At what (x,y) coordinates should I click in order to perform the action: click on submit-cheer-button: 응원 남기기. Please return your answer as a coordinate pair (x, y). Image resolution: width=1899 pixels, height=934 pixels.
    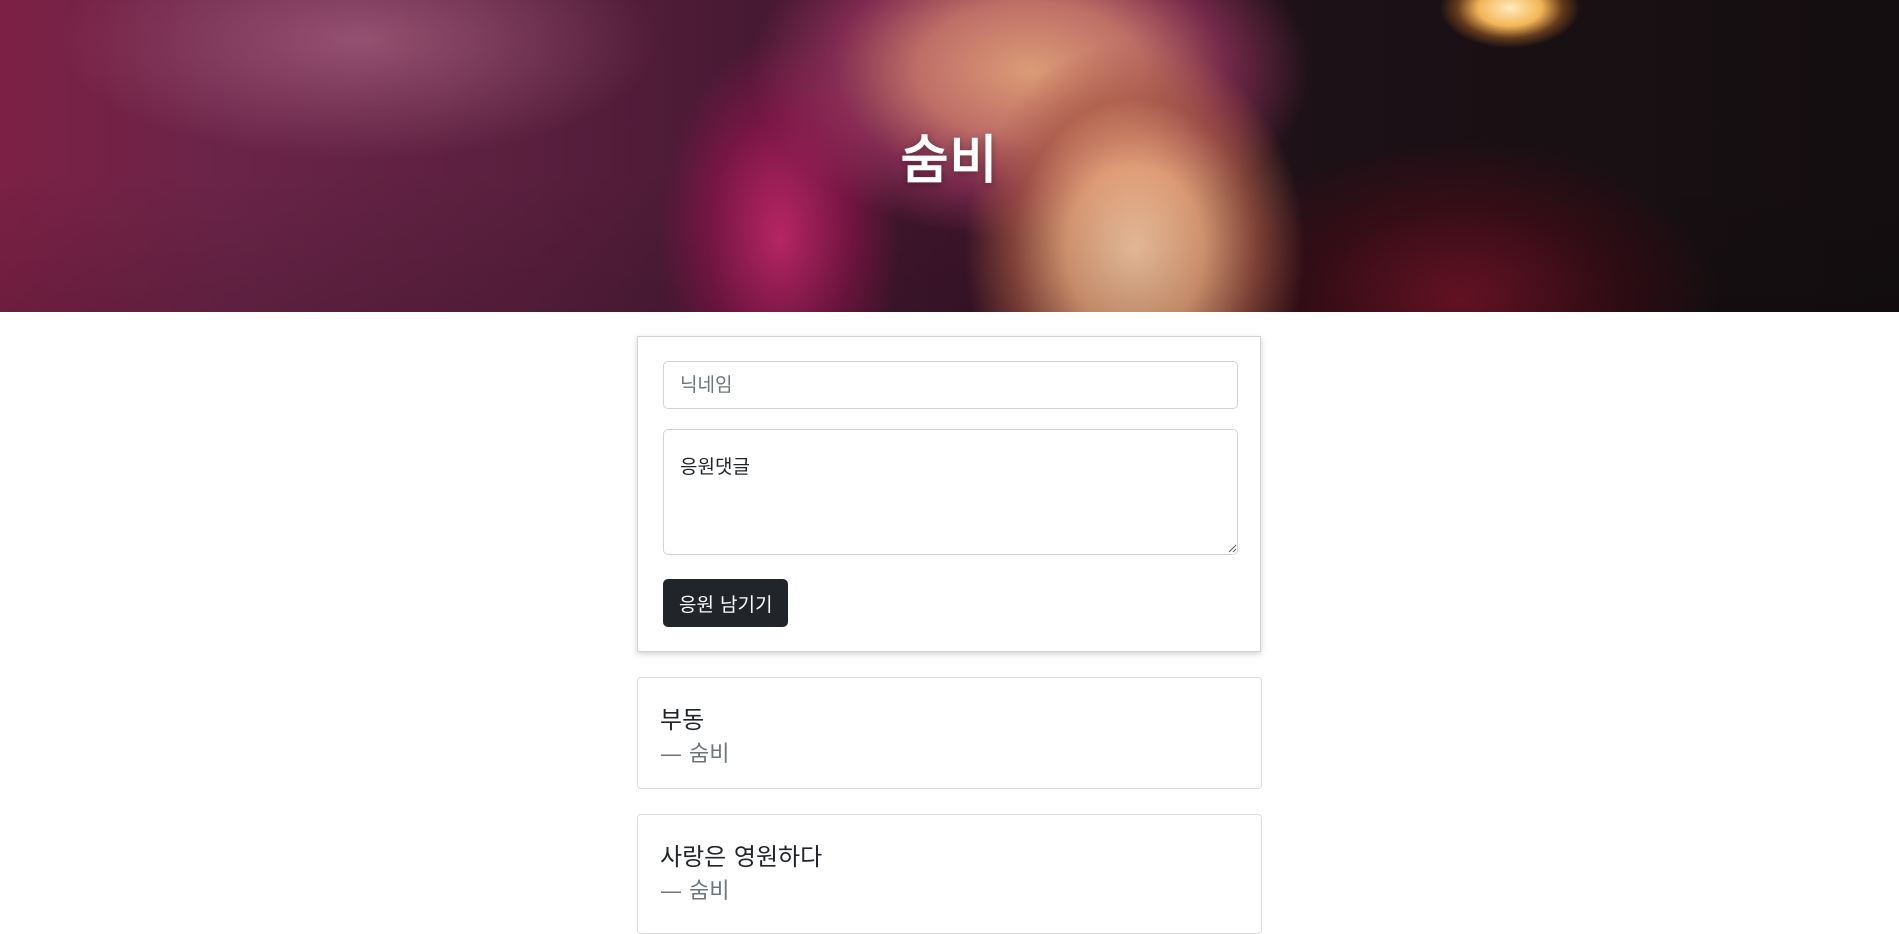
    Looking at the image, I should click on (726, 603).